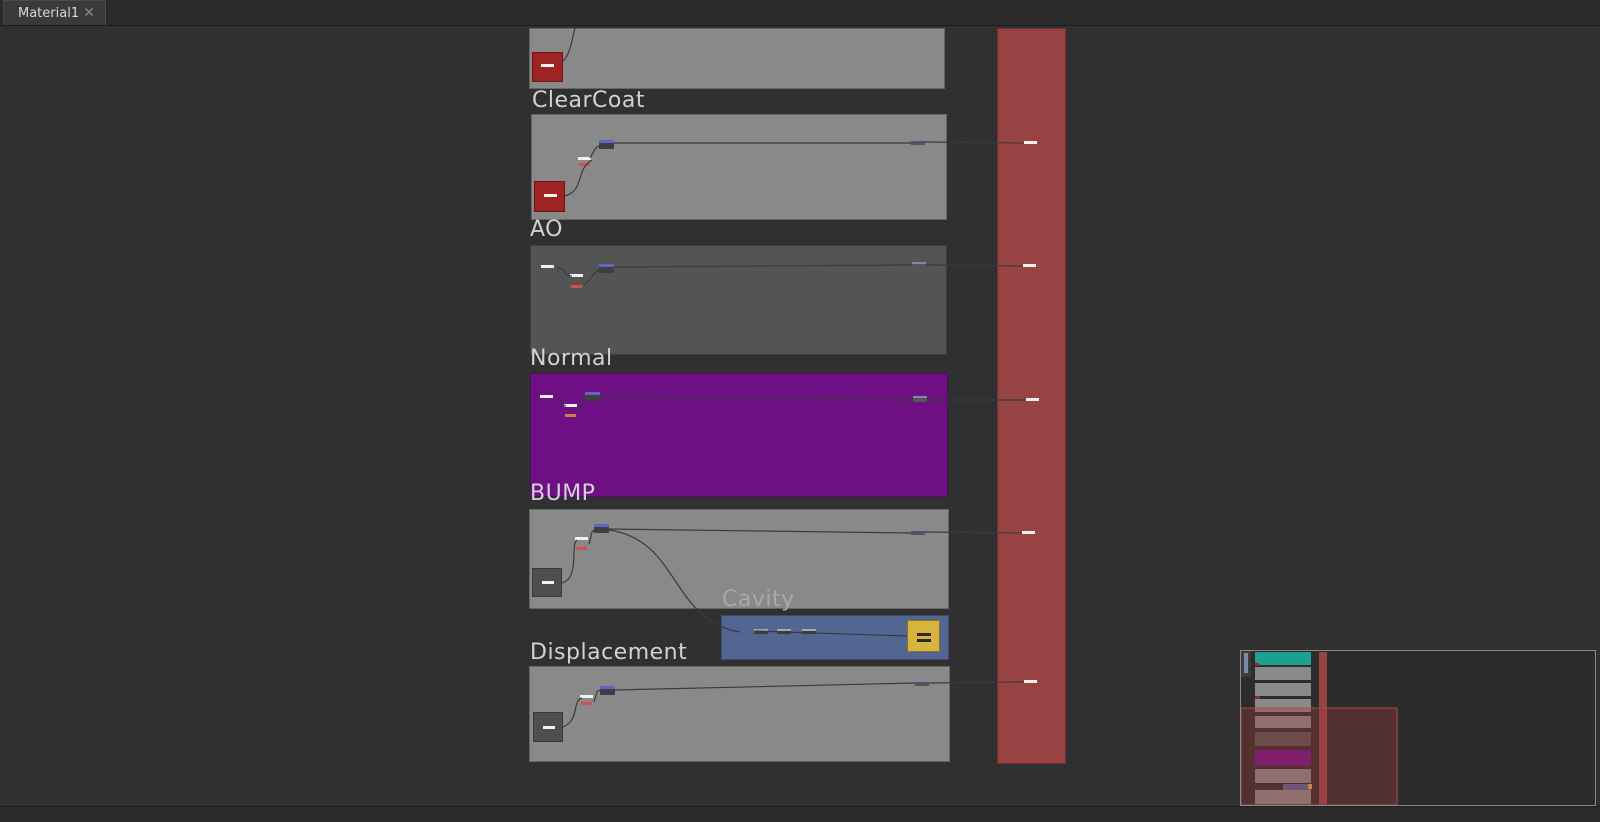 The image size is (1600, 822). What do you see at coordinates (1031, 143) in the screenshot?
I see `output-socket-clearcoat` at bounding box center [1031, 143].